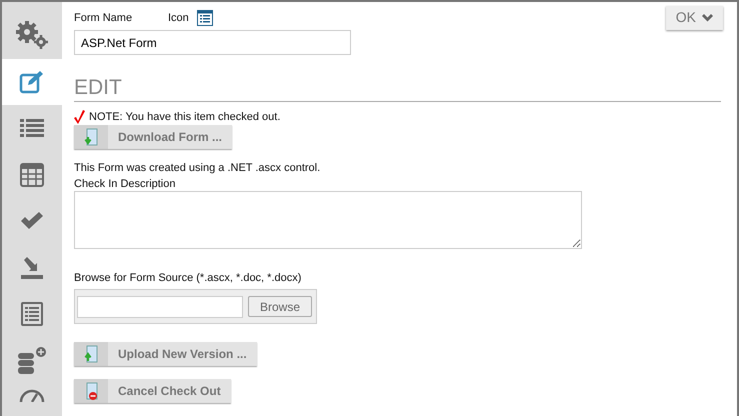  What do you see at coordinates (178, 18) in the screenshot?
I see `field-label: Icon` at bounding box center [178, 18].